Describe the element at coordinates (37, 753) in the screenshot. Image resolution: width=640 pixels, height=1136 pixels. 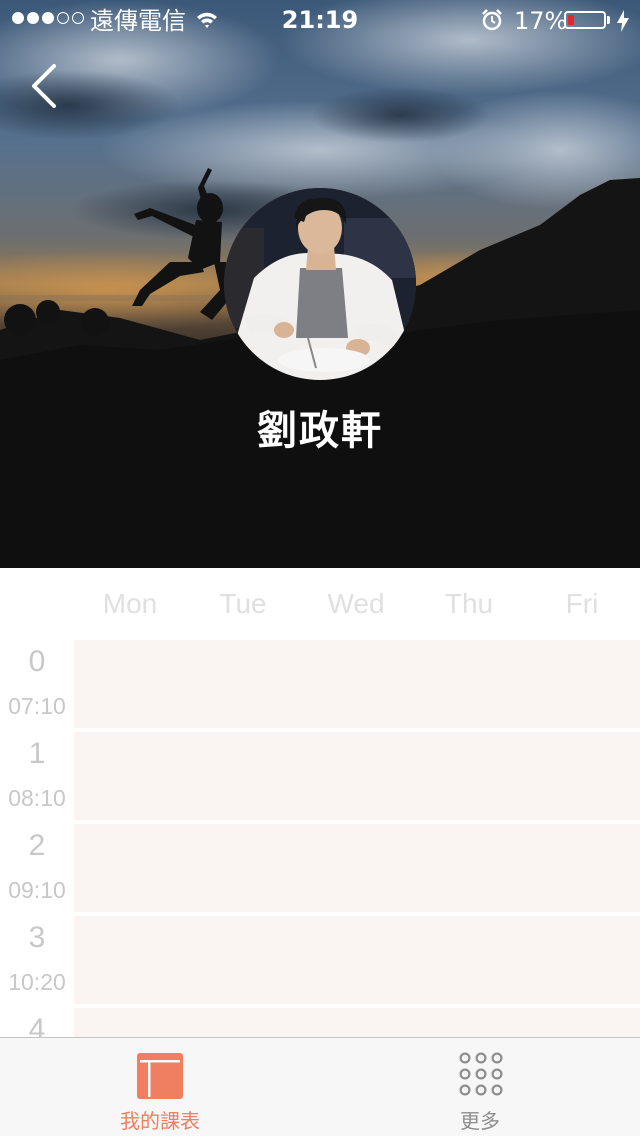
I see `period-number: 1` at that location.